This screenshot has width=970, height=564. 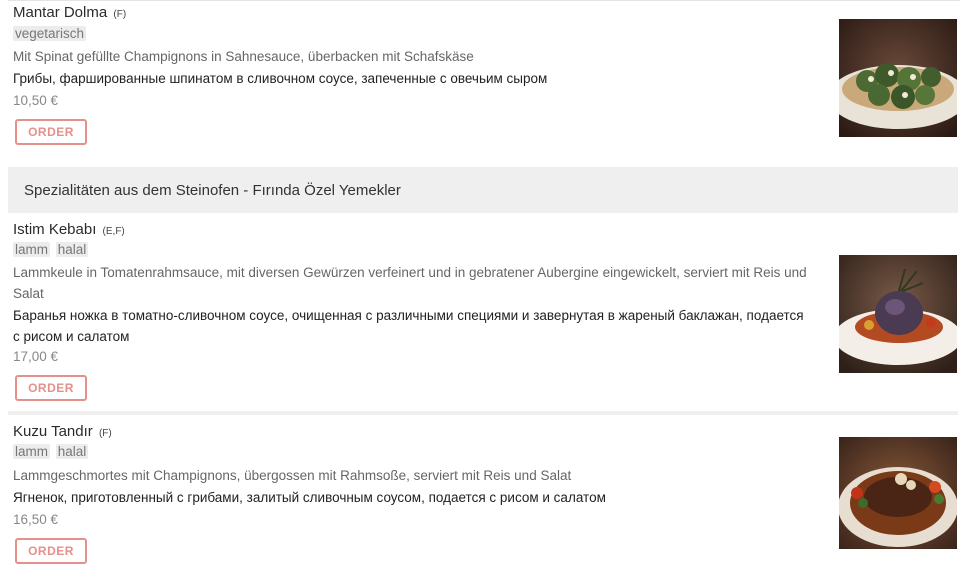 I want to click on item-title: Kuzu Tandır (F), so click(x=62, y=431).